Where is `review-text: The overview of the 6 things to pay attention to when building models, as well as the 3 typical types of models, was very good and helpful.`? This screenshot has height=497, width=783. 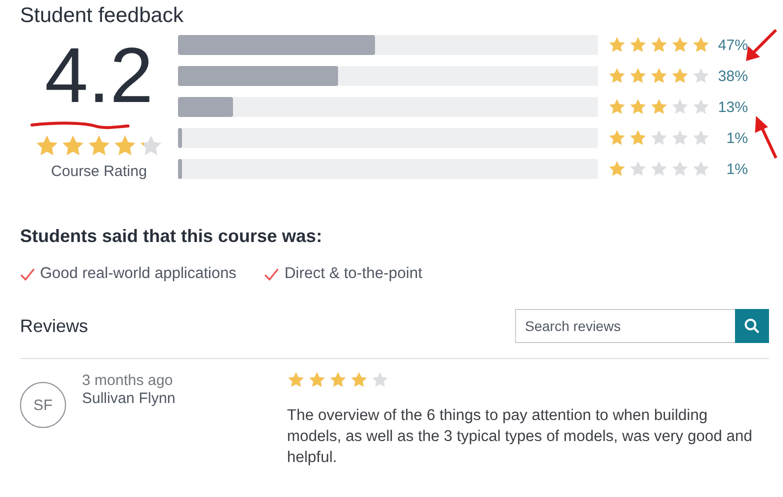
review-text: The overview of the 6 things to pay attention to when building models, as well as the 3 typical types of models, was very good and helpful. is located at coordinates (520, 437).